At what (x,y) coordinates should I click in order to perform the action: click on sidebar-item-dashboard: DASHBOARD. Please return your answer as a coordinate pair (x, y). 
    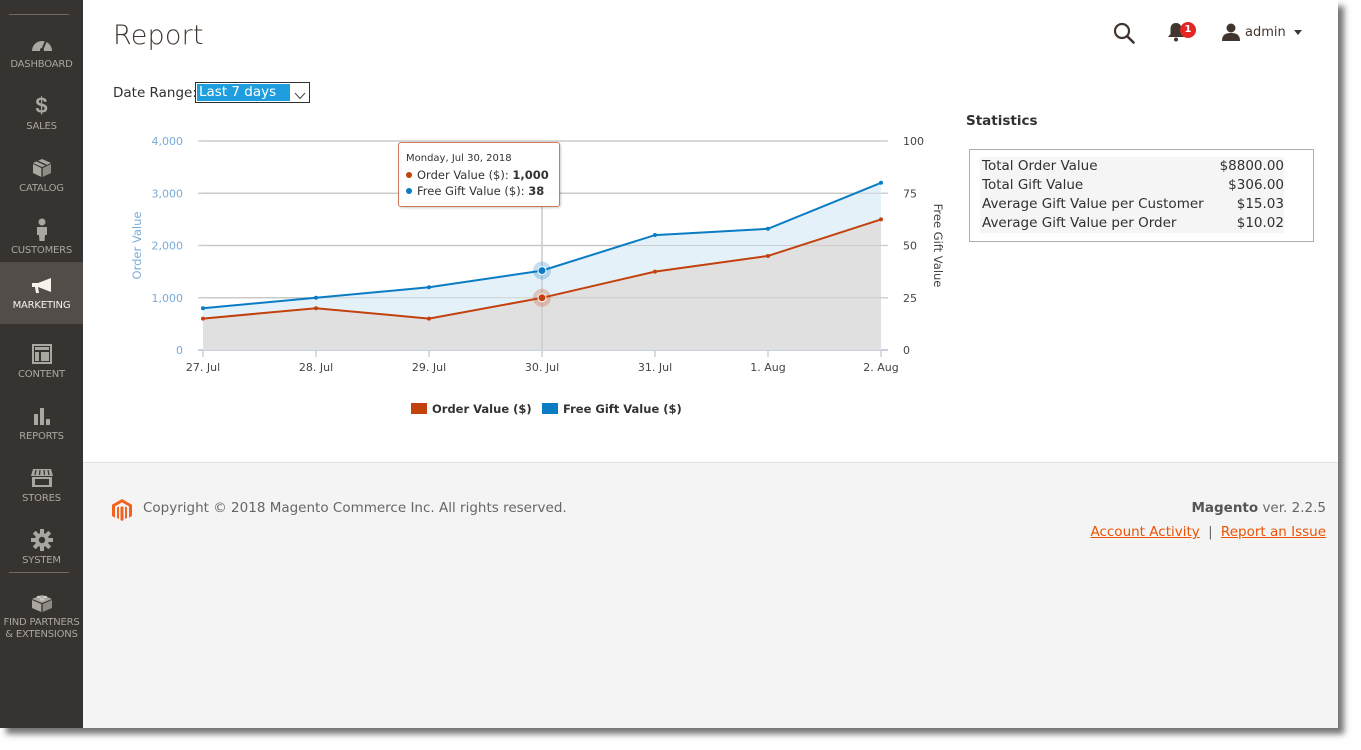
    Looking at the image, I should click on (41, 55).